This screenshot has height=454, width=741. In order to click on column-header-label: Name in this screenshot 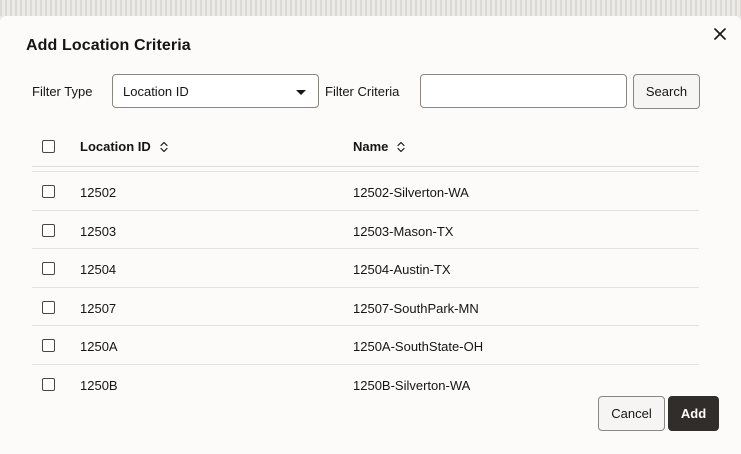, I will do `click(371, 146)`.